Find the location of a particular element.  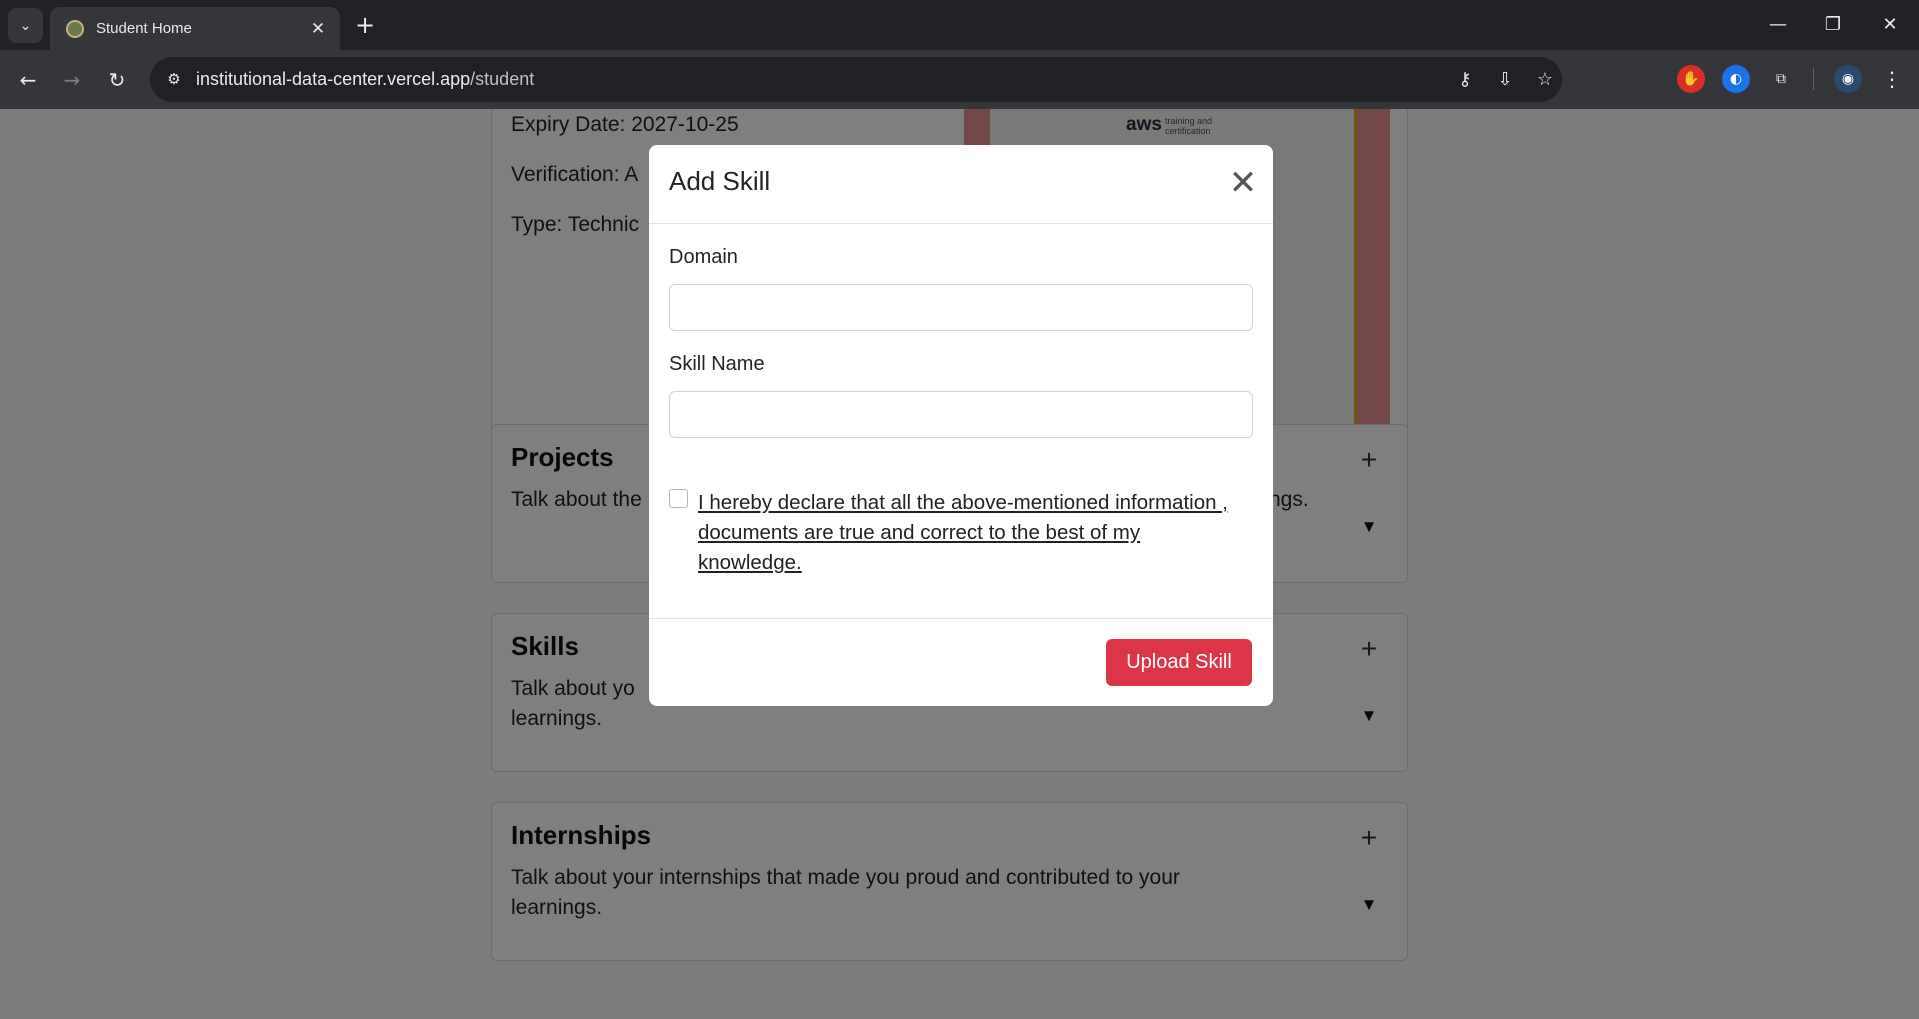

modal-footer: Upload Skill is located at coordinates (961, 662).